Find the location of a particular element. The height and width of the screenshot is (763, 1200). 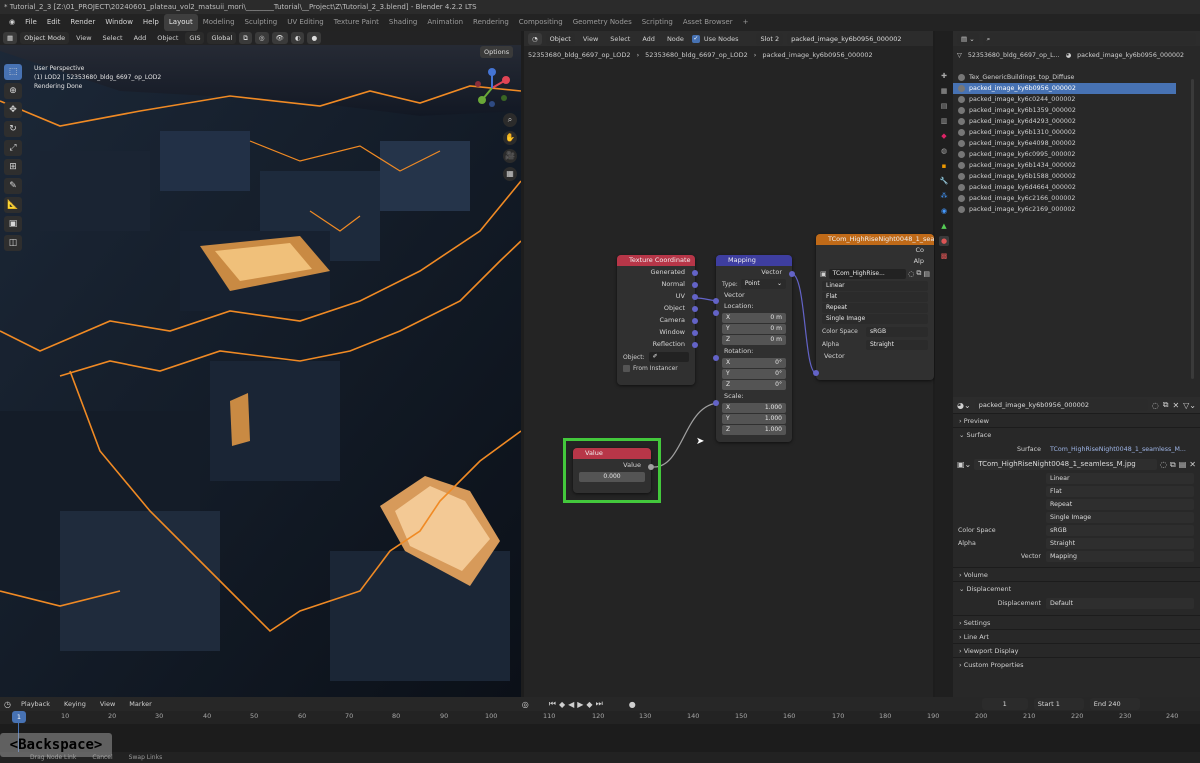

viewport-menu-select: Select is located at coordinates (113, 38).